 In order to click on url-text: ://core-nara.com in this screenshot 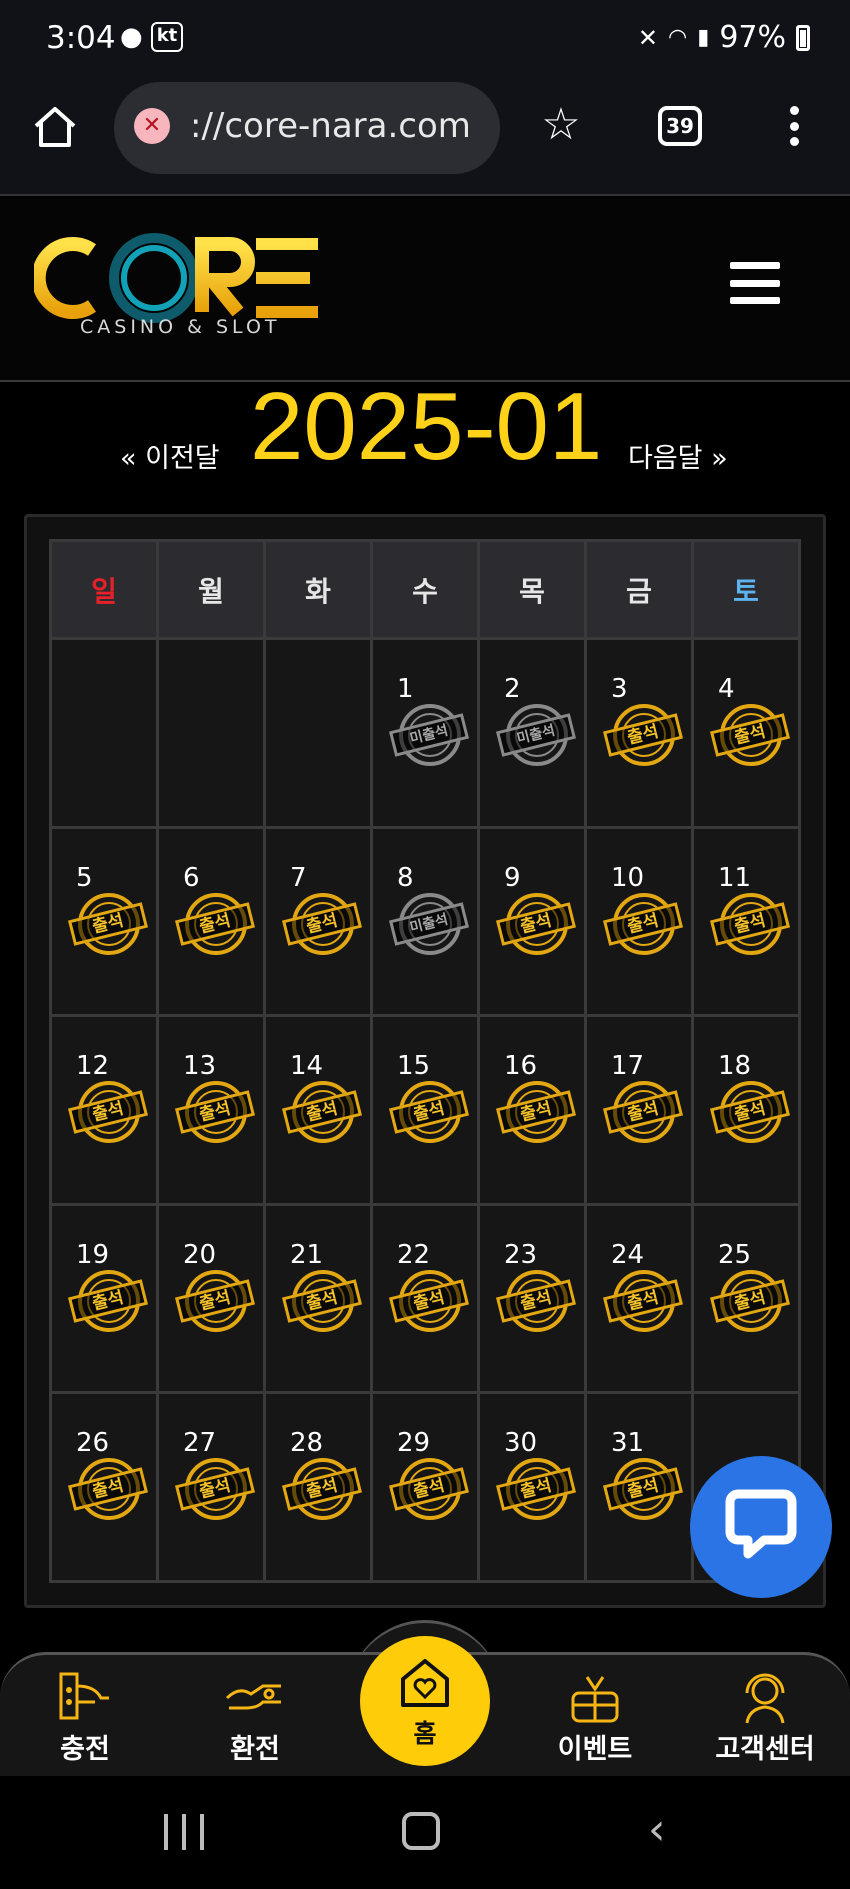, I will do `click(330, 126)`.